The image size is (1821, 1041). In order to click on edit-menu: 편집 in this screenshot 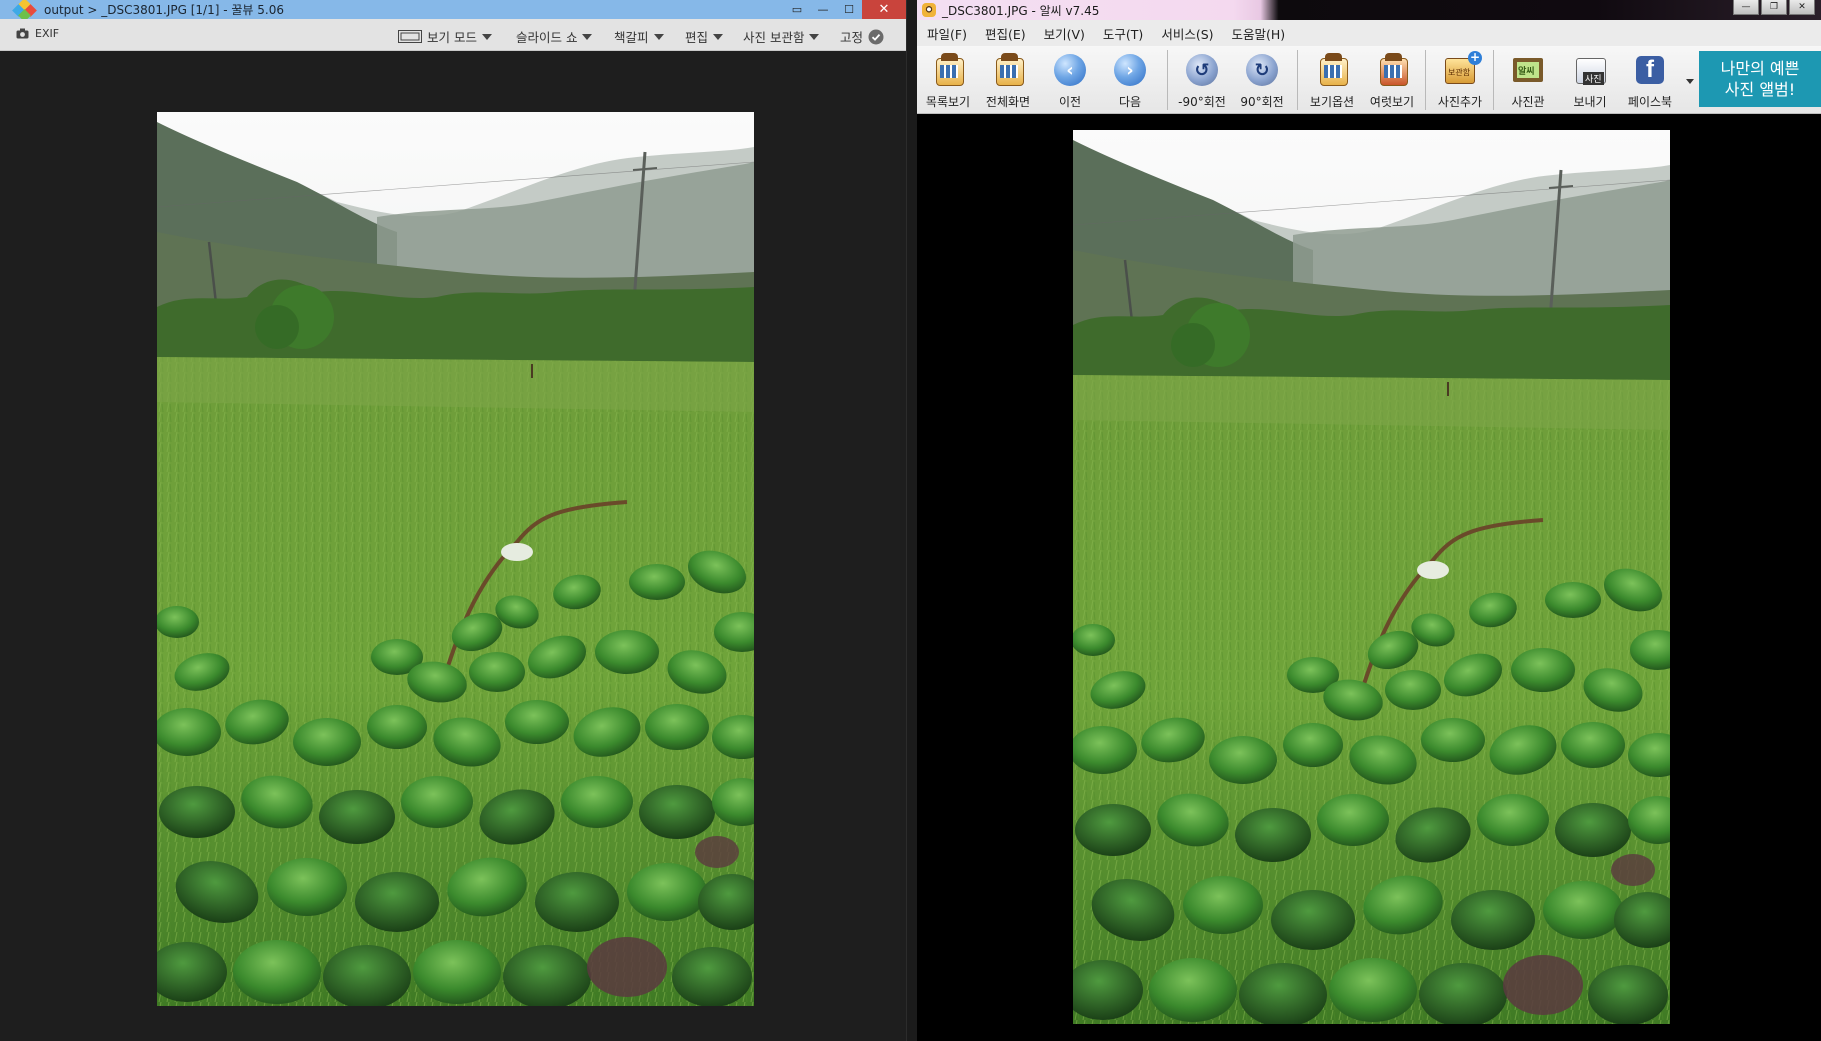, I will do `click(704, 36)`.